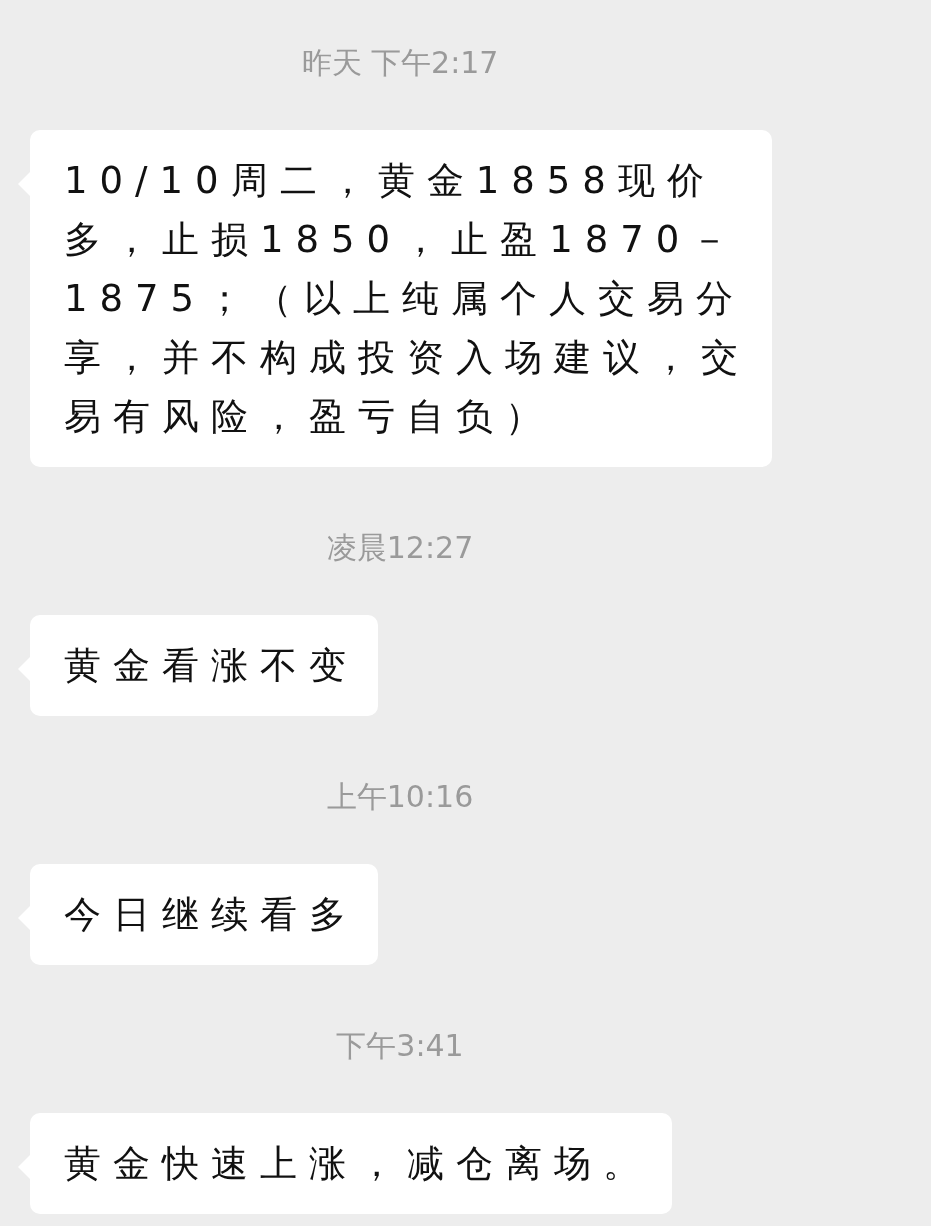 The image size is (931, 1226). I want to click on message-timestamp: 上午10:16, so click(400, 797).